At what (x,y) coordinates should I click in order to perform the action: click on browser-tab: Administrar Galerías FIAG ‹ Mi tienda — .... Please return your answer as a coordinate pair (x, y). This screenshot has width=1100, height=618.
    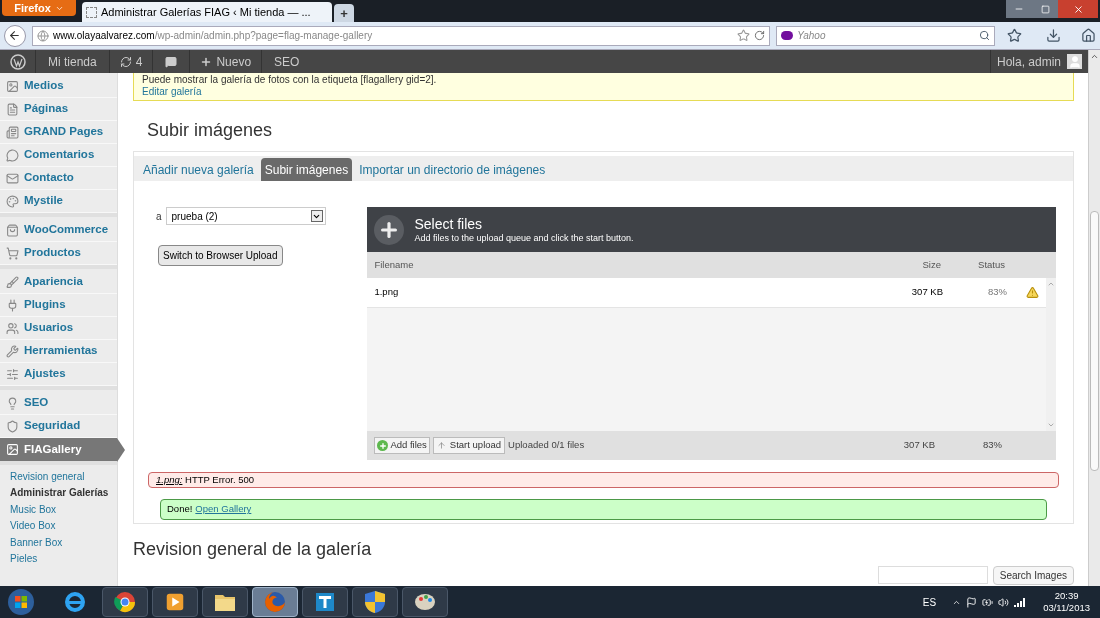
    Looking at the image, I should click on (207, 12).